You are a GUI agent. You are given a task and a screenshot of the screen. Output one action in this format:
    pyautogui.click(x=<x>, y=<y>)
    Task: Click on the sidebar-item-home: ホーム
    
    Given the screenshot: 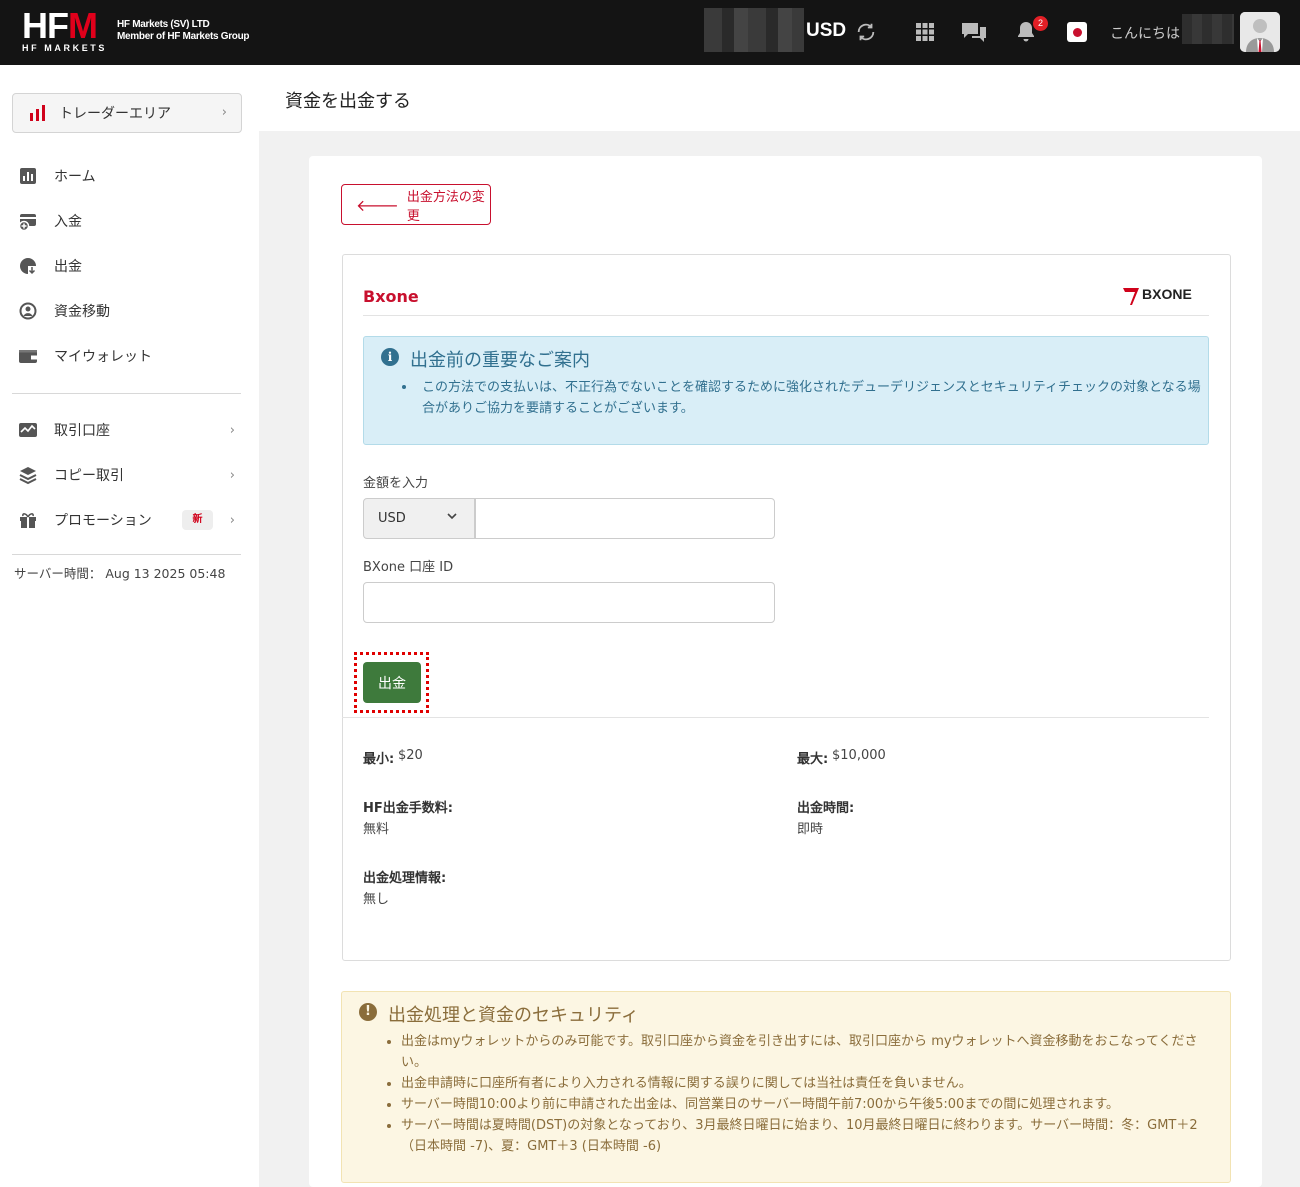 What is the action you would take?
    pyautogui.click(x=130, y=176)
    